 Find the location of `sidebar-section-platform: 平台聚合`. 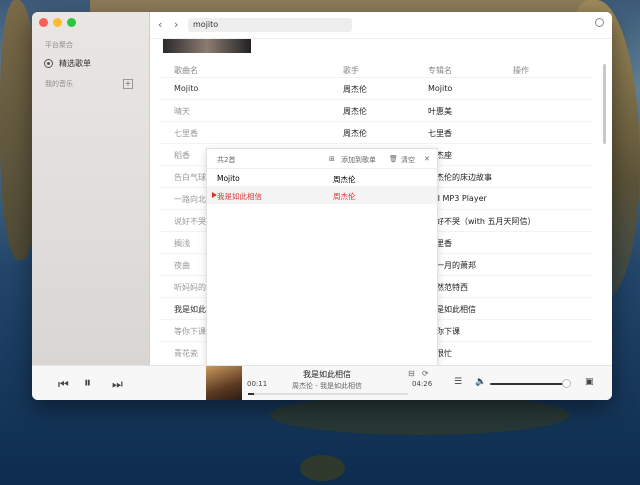

sidebar-section-platform: 平台聚合 is located at coordinates (59, 45).